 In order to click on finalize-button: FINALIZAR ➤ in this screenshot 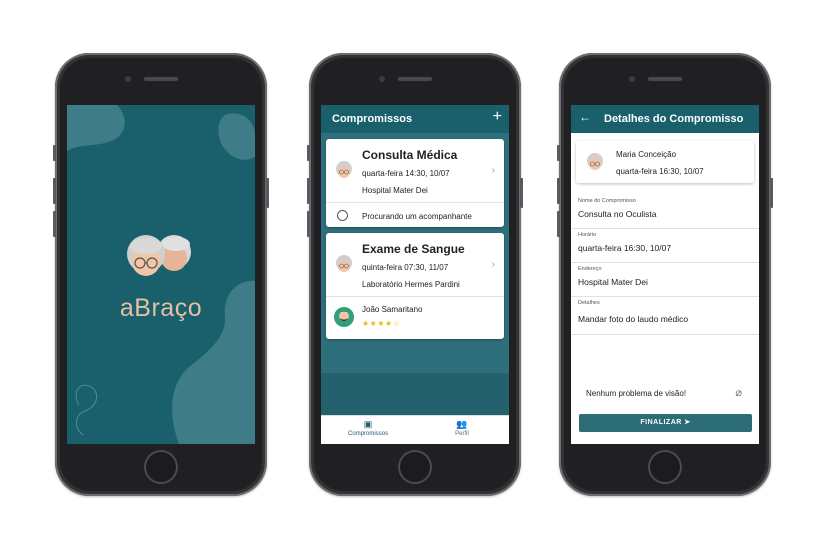, I will do `click(665, 423)`.